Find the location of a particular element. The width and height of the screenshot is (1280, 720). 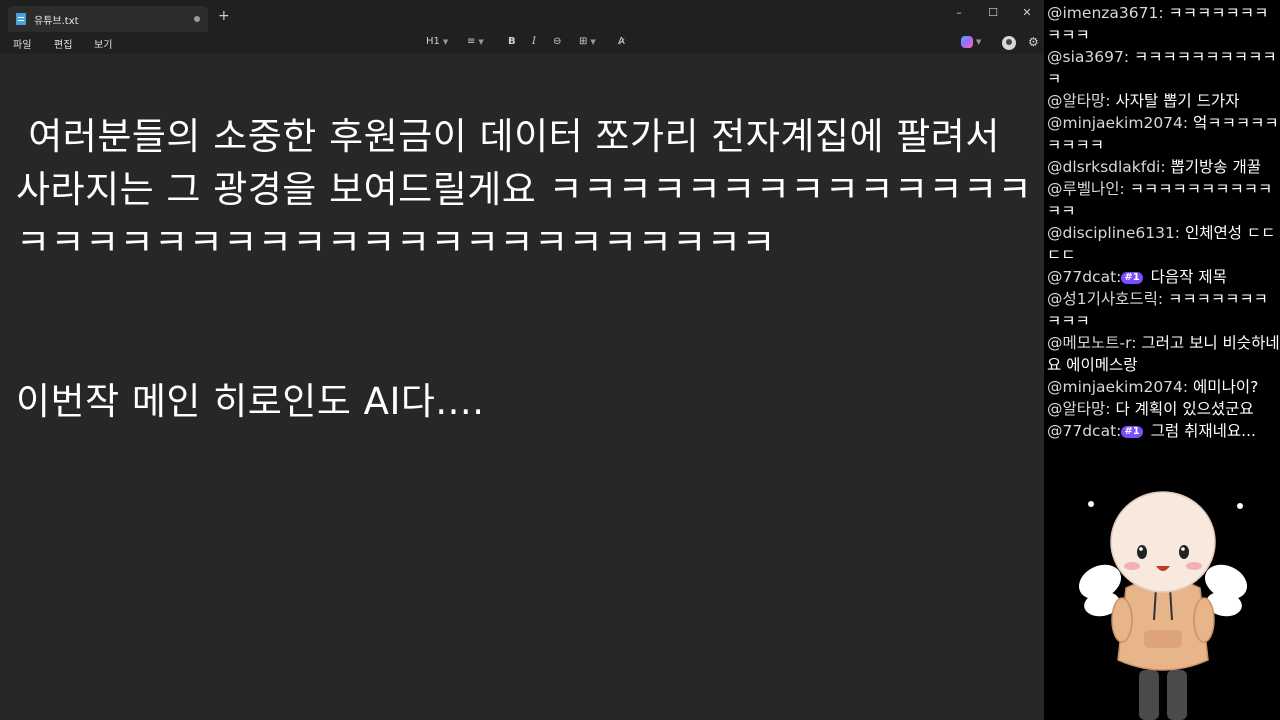

menu-file: 파일 is located at coordinates (22, 43).